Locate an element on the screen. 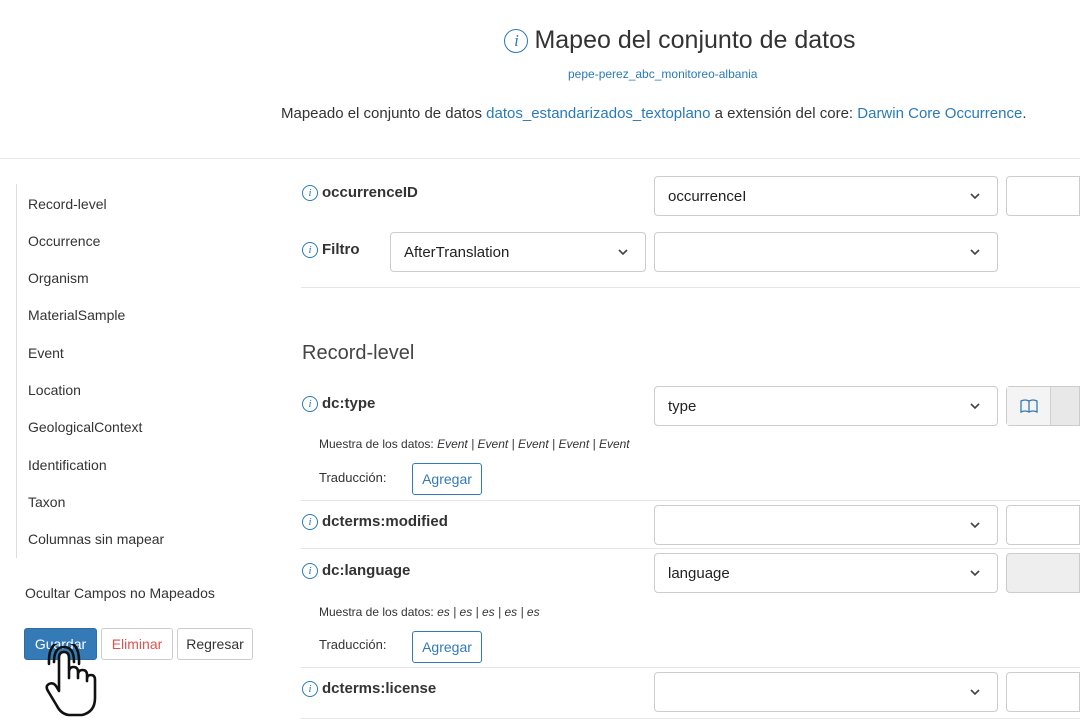 This screenshot has height=724, width=1080. sidebar-item-identification: Identification is located at coordinates (67, 465).